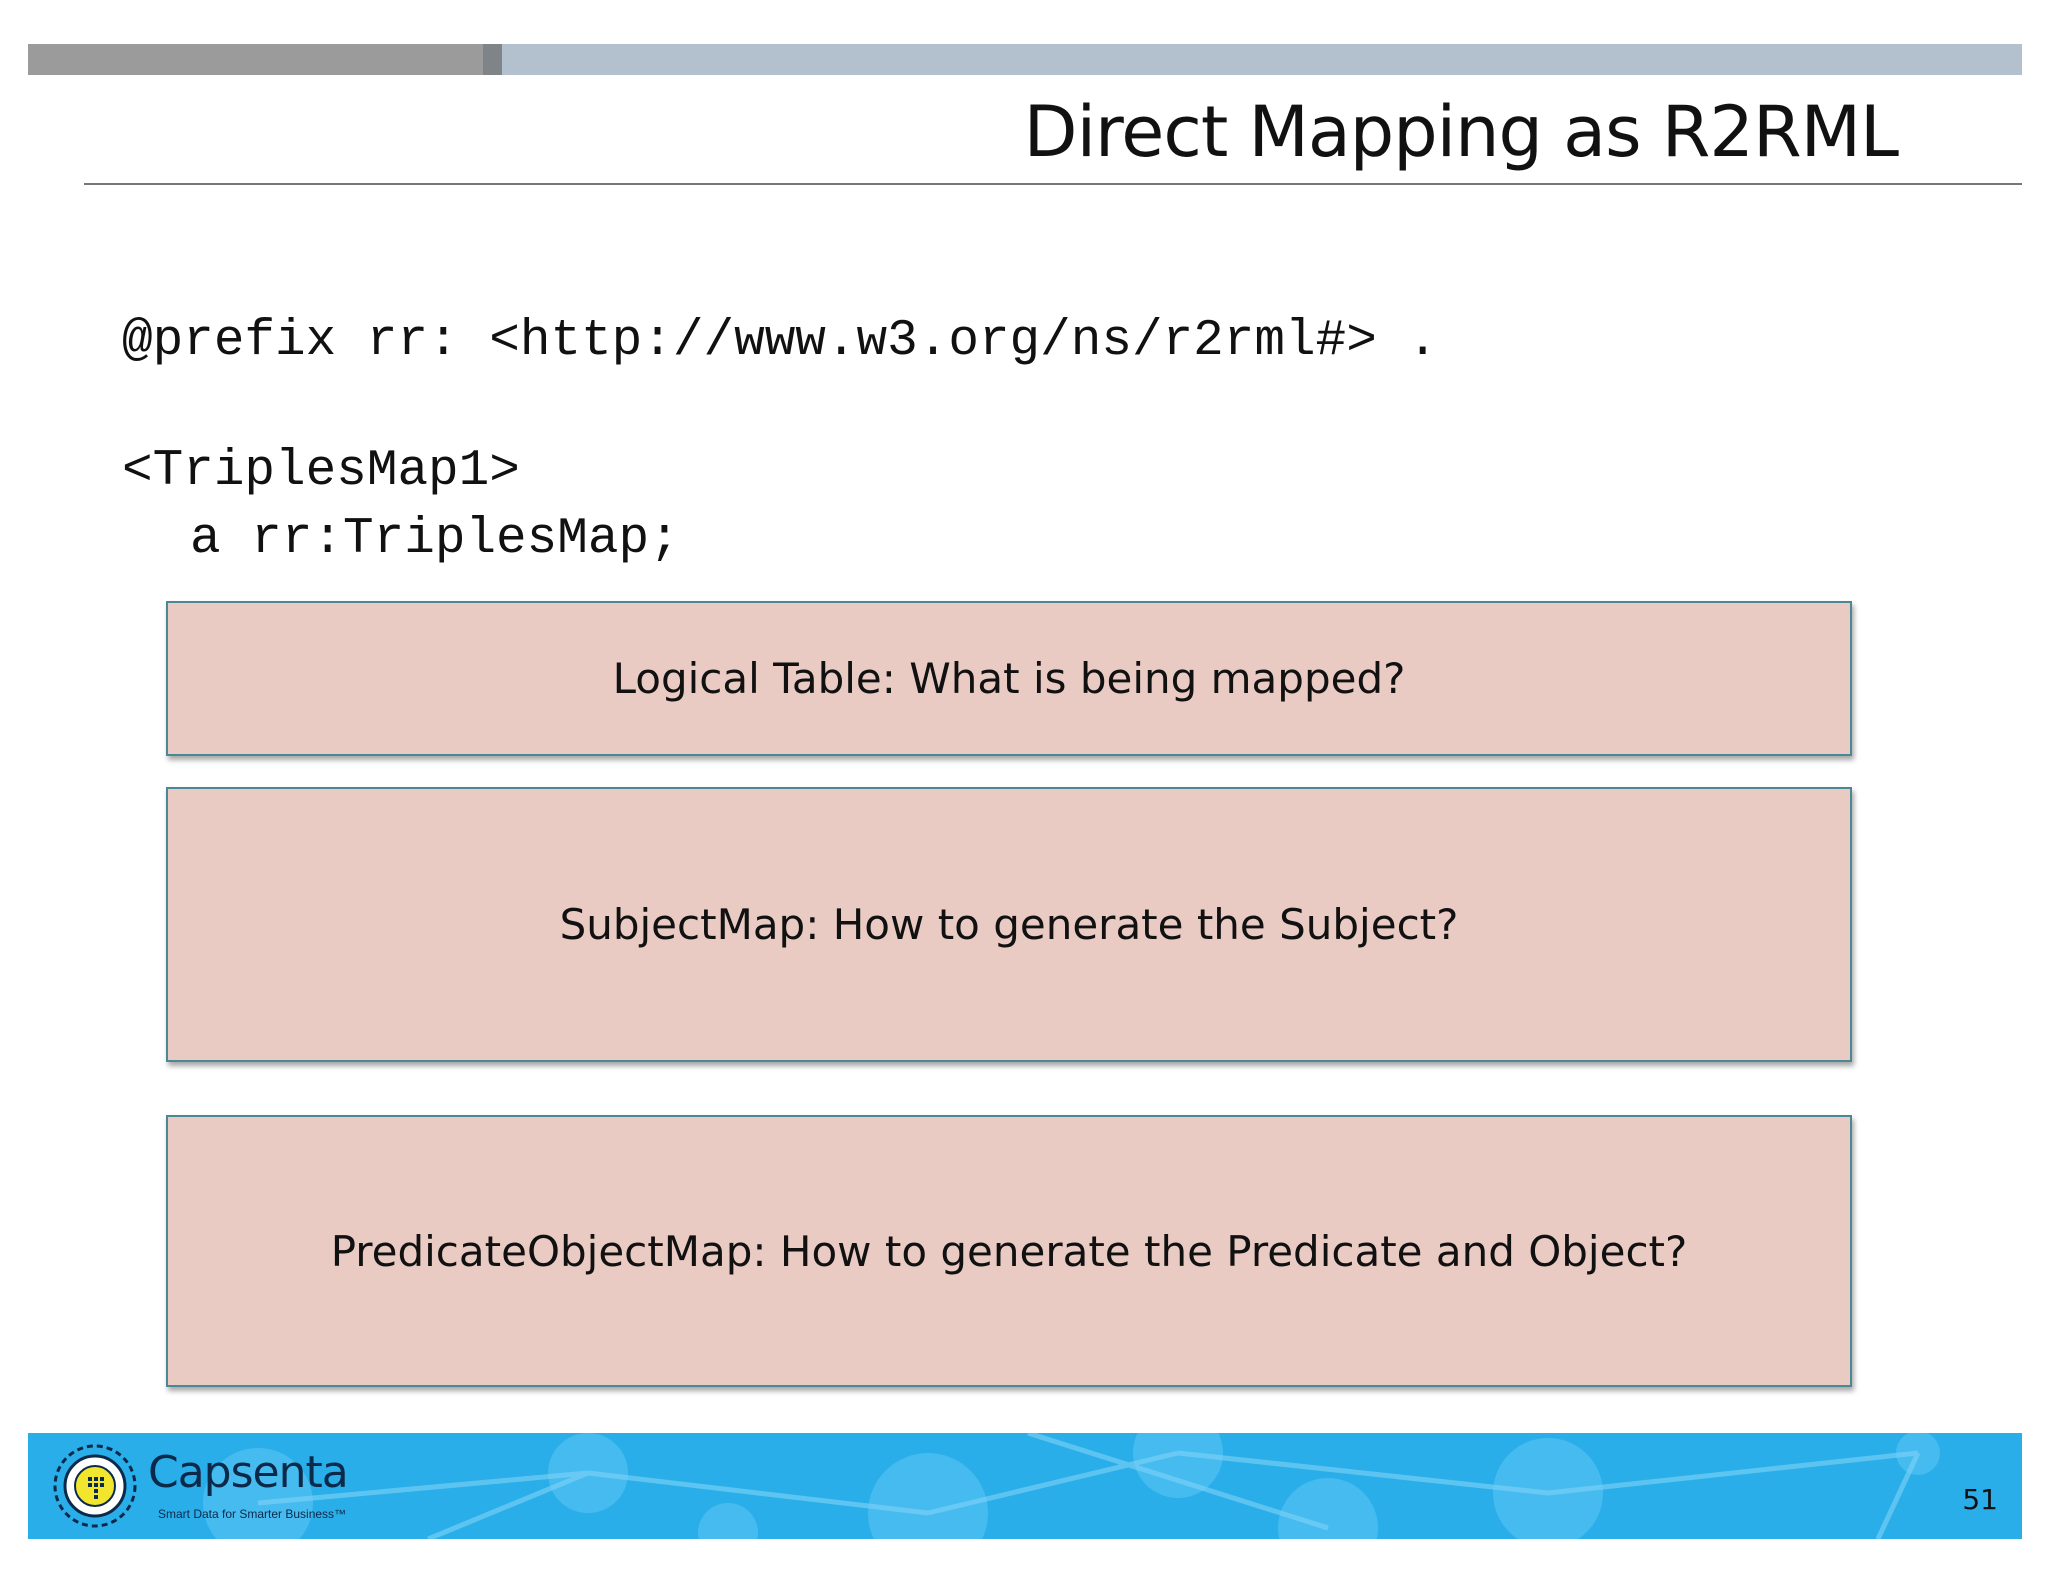 The width and height of the screenshot is (2048, 1582). What do you see at coordinates (255, 59) in the screenshot?
I see `top-accent-bar-dark-segment` at bounding box center [255, 59].